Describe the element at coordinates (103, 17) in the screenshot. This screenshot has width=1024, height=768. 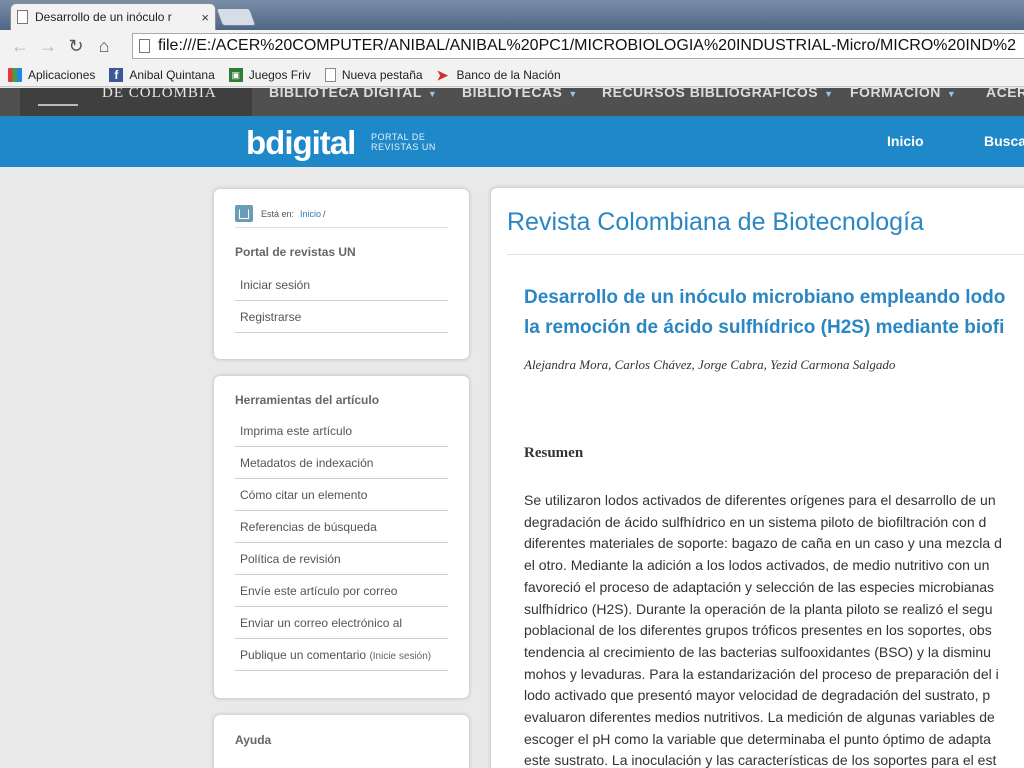
I see `tab-title: Desarrollo de un inóculo r` at that location.